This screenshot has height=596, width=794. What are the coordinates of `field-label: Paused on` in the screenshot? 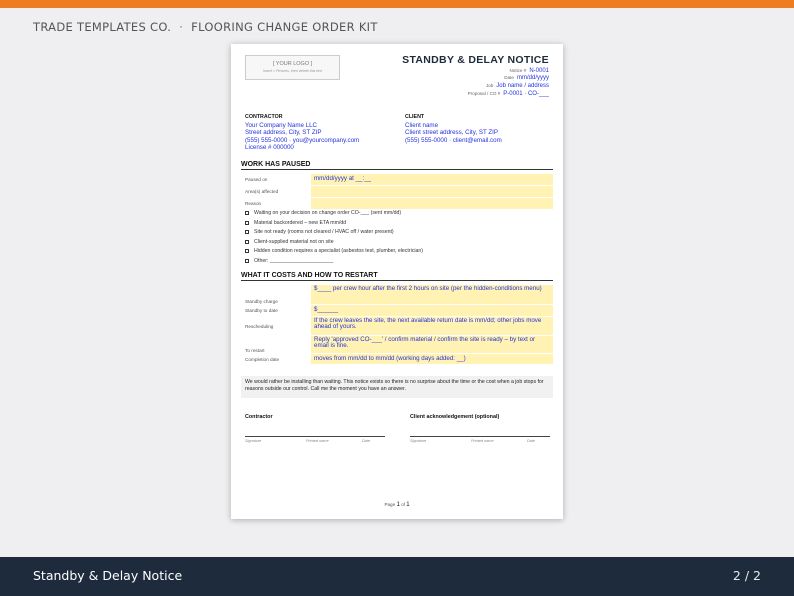 It's located at (256, 179).